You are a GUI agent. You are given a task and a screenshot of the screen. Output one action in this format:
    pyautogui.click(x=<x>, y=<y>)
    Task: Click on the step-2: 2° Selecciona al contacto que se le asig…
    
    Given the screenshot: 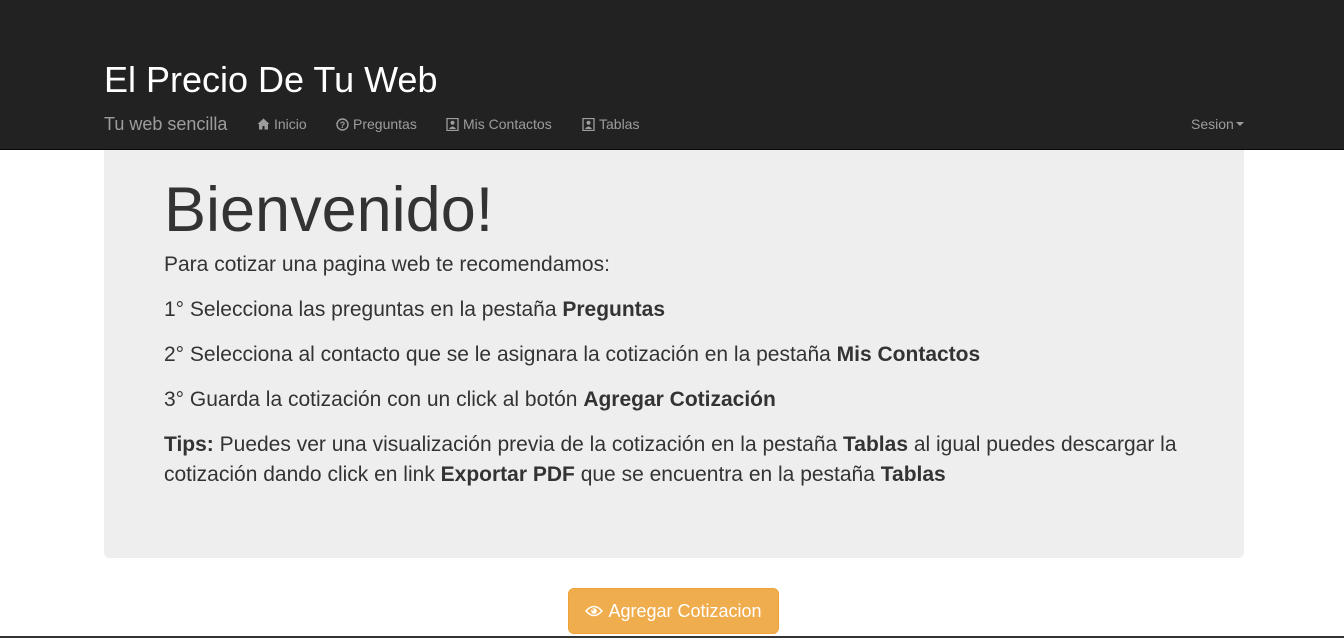 What is the action you would take?
    pyautogui.click(x=674, y=355)
    